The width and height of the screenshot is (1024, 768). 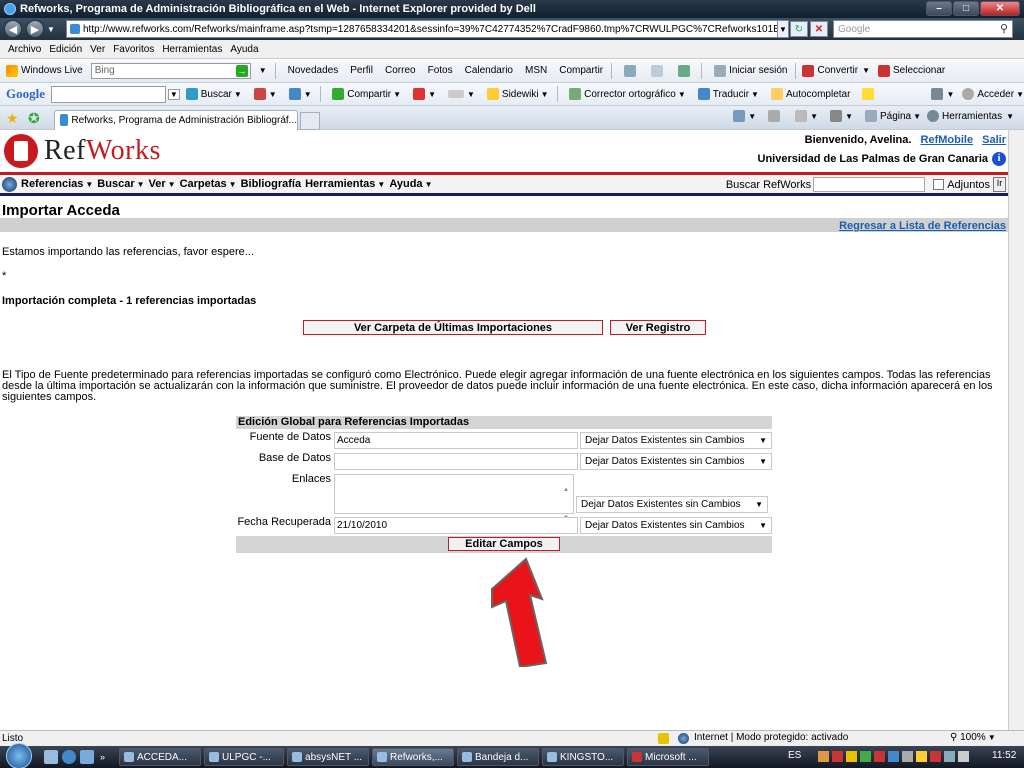 I want to click on base-de-datos-action-select: Dejar Datos Existentes sin Cambios ▼, so click(x=676, y=461).